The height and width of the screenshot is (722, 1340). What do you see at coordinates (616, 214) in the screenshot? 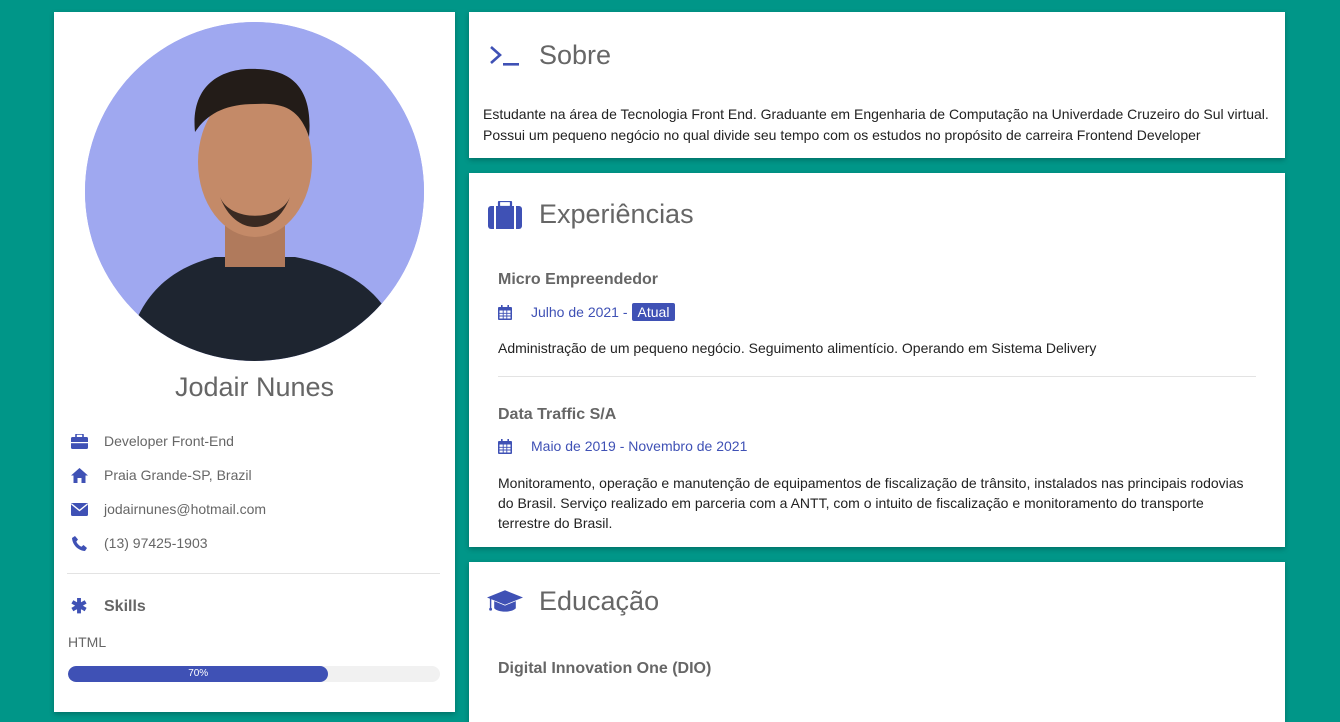
I see `experience-title: Experiências` at bounding box center [616, 214].